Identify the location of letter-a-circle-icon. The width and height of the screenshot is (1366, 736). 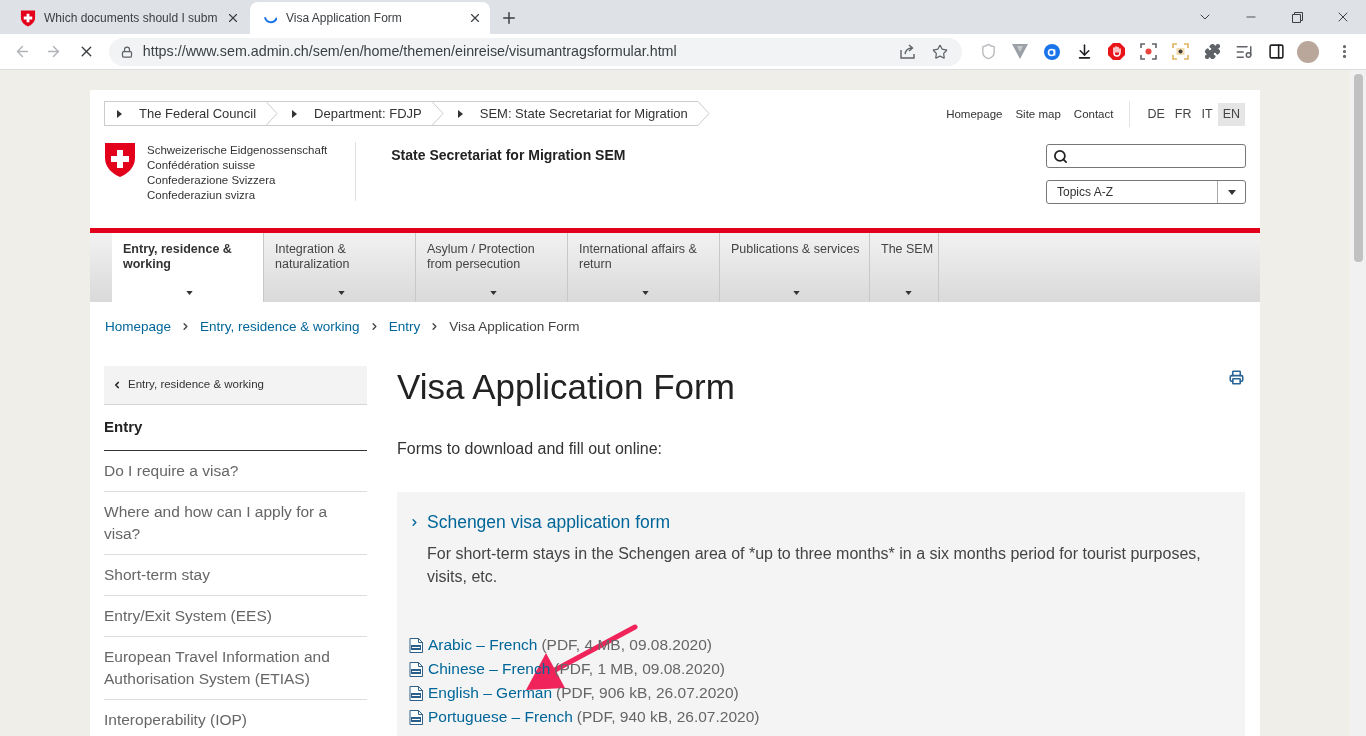
(1052, 51).